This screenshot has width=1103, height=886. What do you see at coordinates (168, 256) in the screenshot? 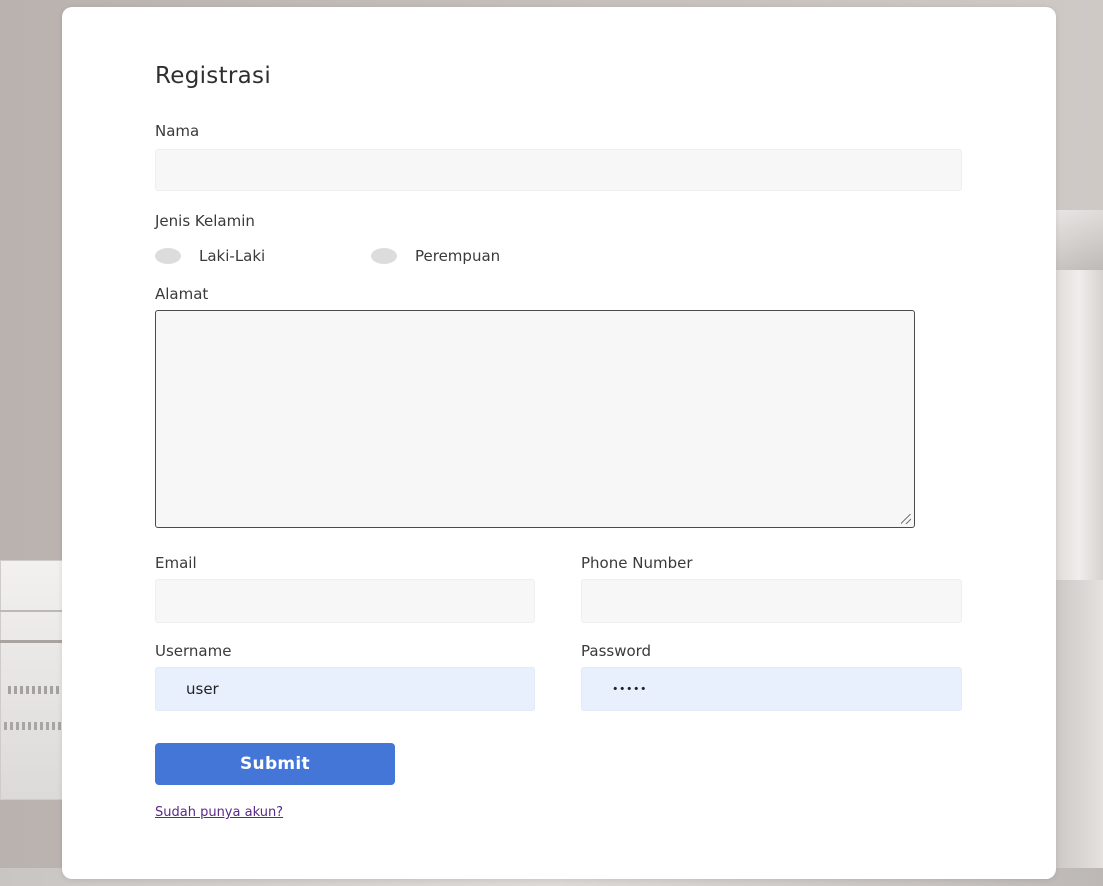
I see `radio-button-laki-laki` at bounding box center [168, 256].